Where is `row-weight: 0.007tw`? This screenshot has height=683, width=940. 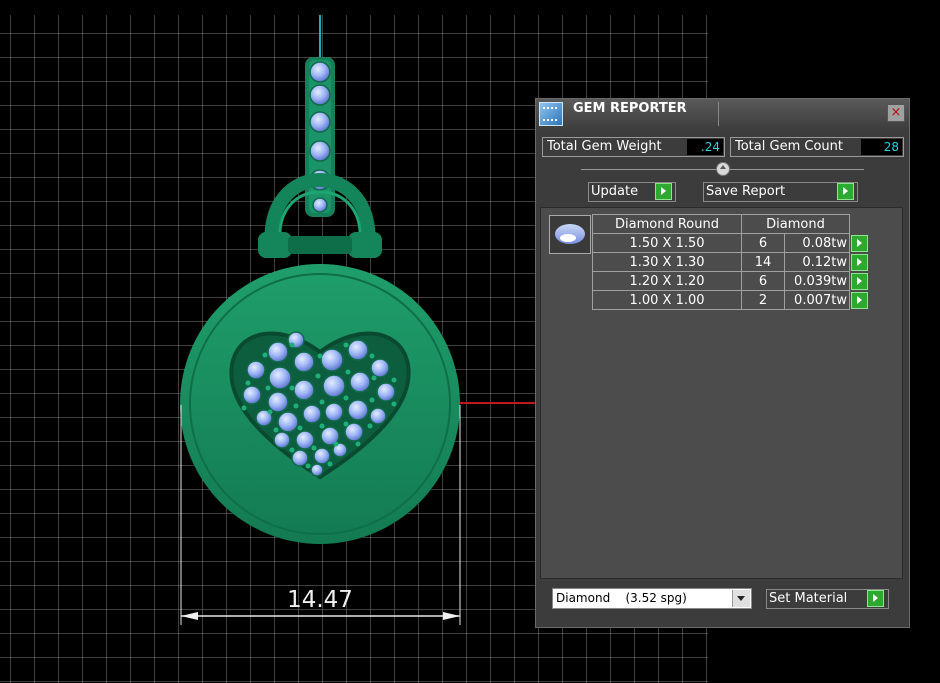 row-weight: 0.007tw is located at coordinates (817, 300).